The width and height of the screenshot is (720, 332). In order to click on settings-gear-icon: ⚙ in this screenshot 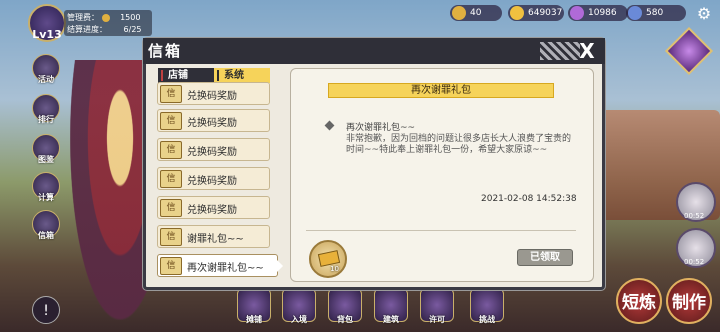, I will do `click(704, 14)`.